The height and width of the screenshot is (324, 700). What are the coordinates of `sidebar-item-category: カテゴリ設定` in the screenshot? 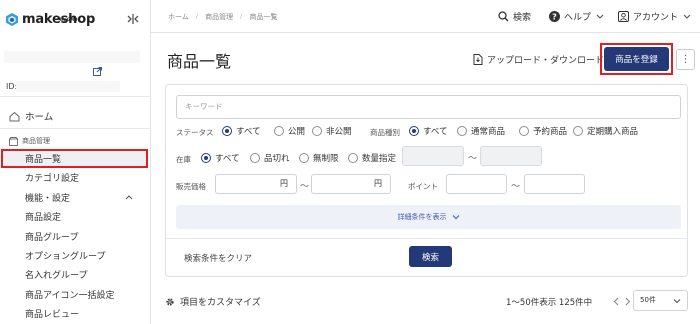 It's located at (75, 177).